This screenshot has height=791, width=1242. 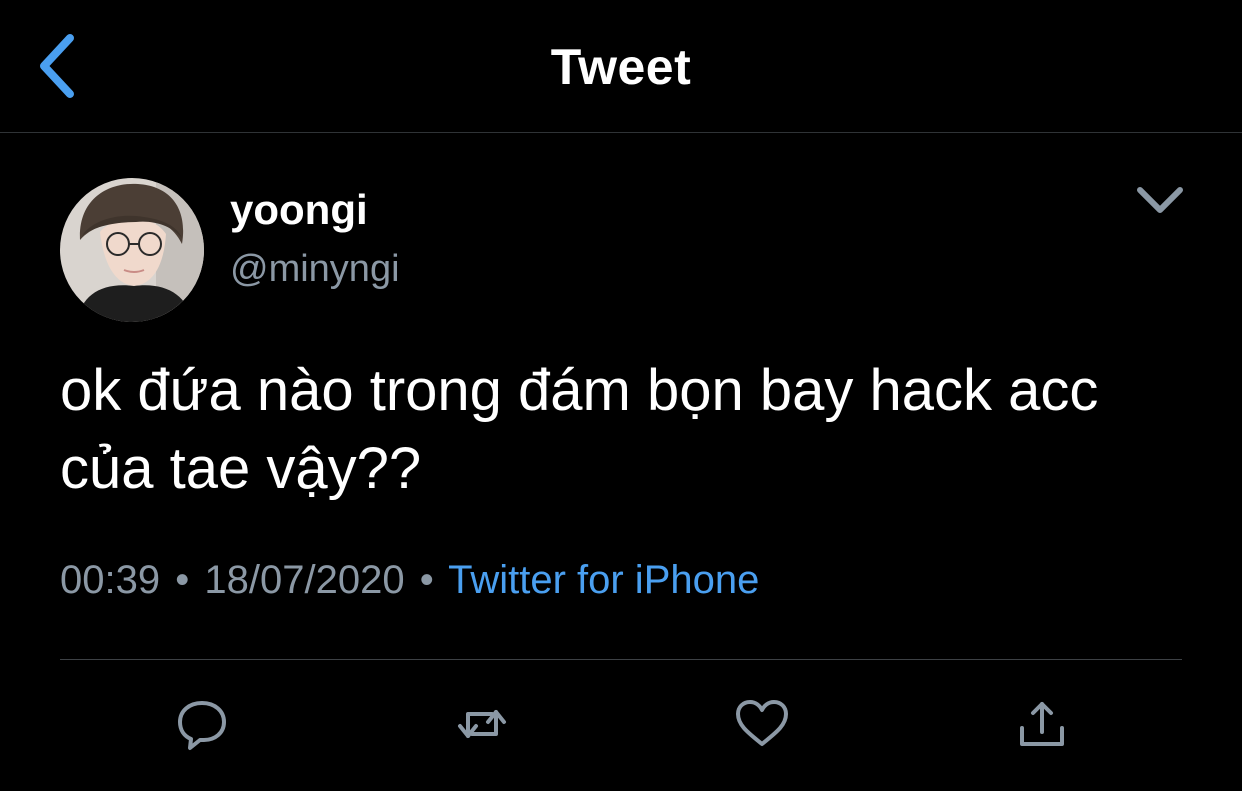 I want to click on share-button, so click(x=1042, y=724).